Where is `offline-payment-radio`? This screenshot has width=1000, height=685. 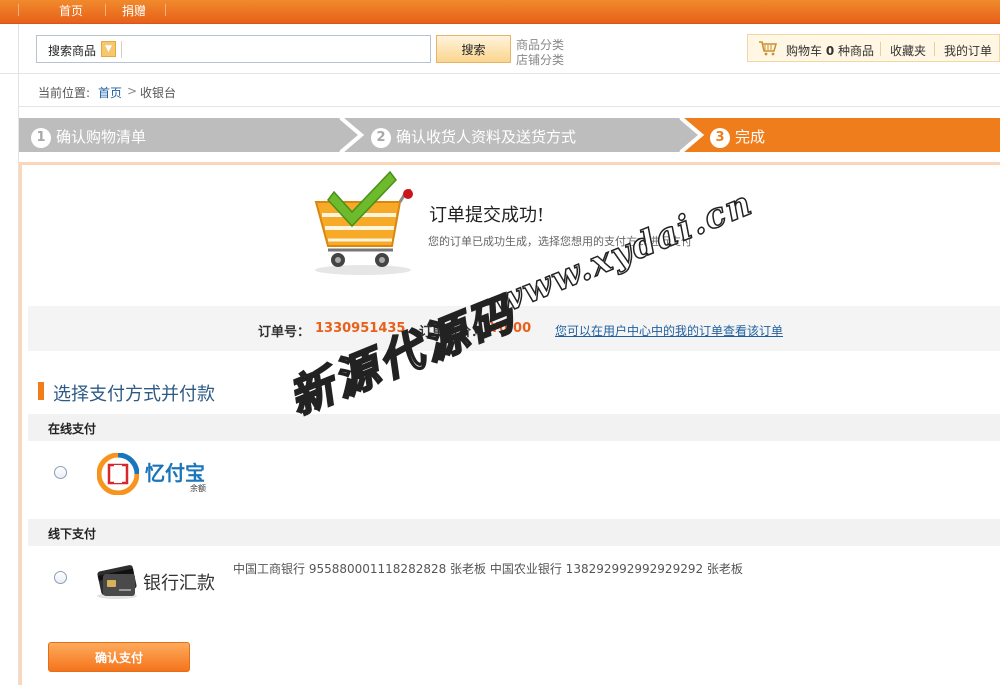 offline-payment-radio is located at coordinates (60, 577).